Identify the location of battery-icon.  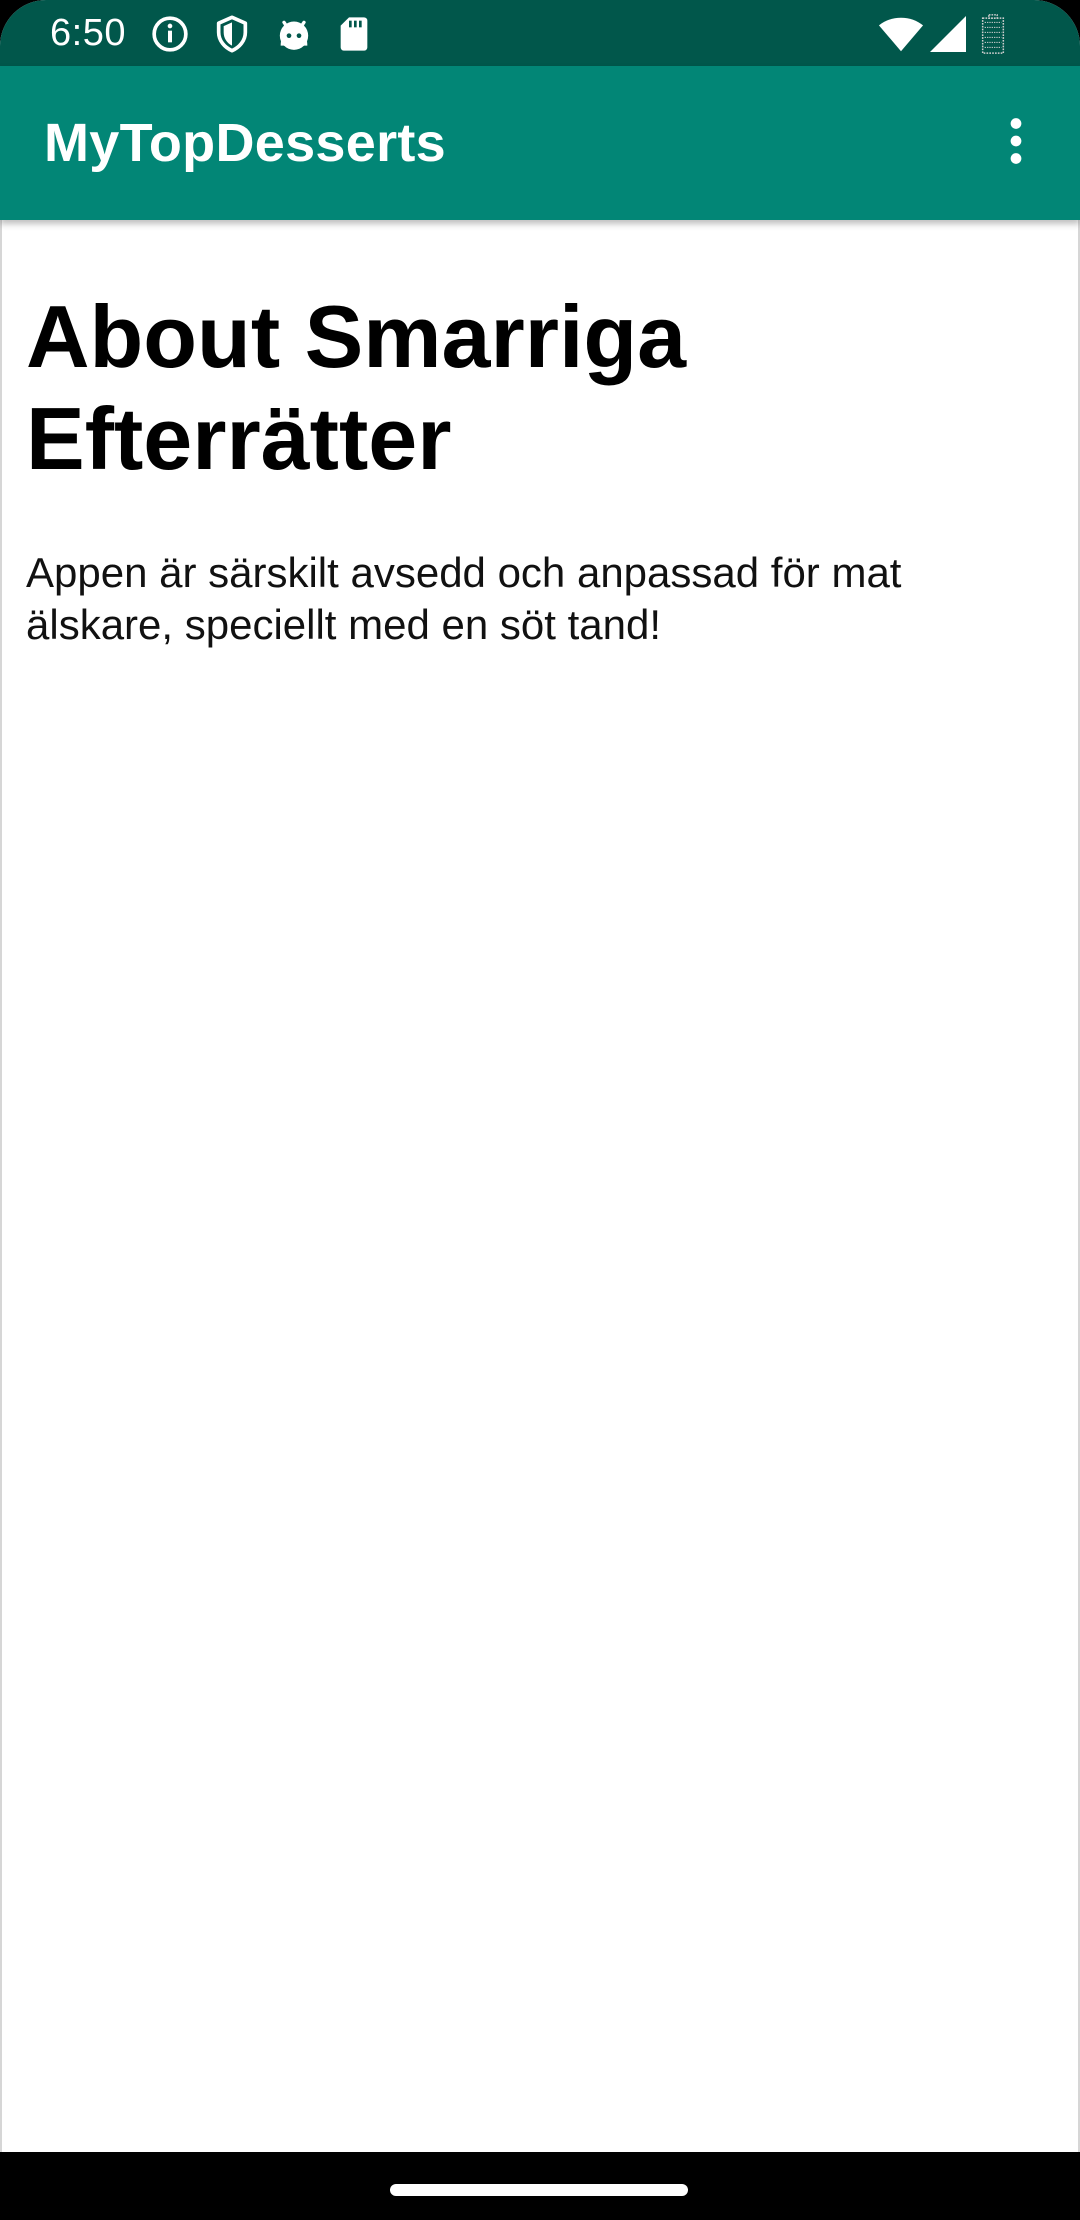
(993, 34).